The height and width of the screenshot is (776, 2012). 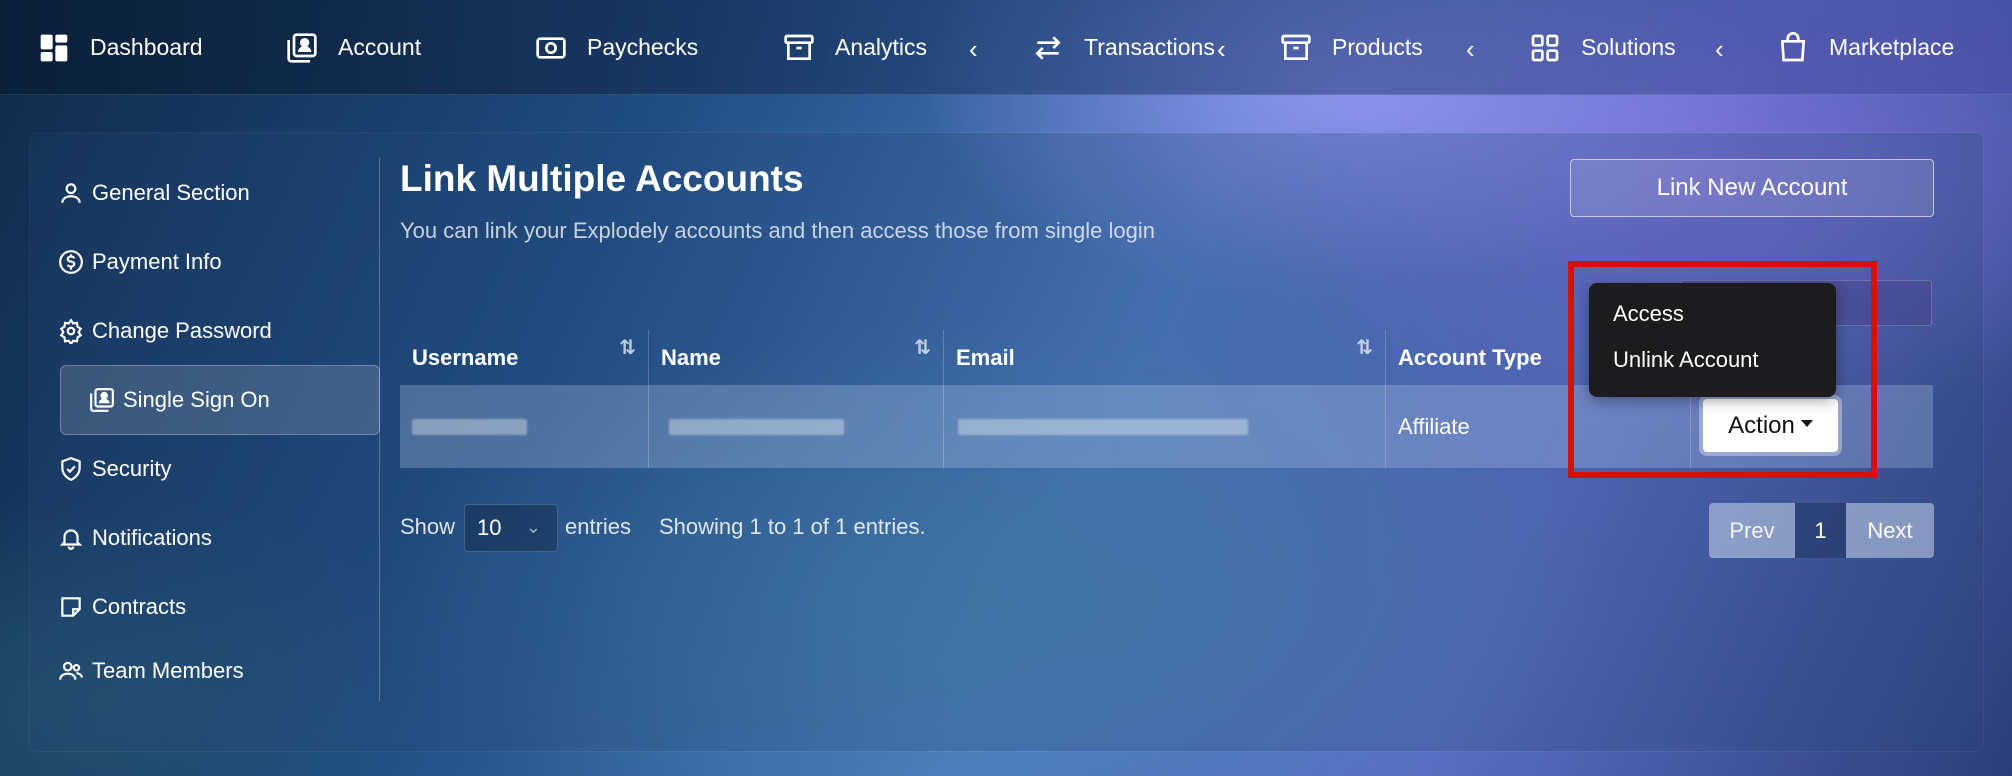 I want to click on column-header-name: Name ⇅, so click(x=795, y=357).